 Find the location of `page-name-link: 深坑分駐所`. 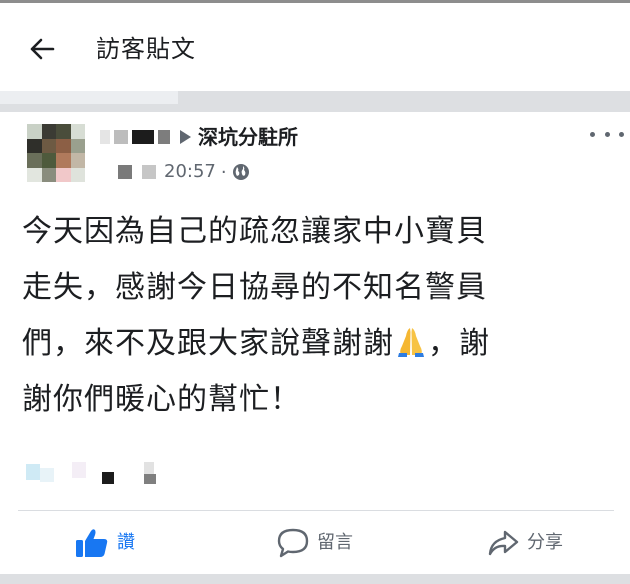

page-name-link: 深坑分駐所 is located at coordinates (248, 137).